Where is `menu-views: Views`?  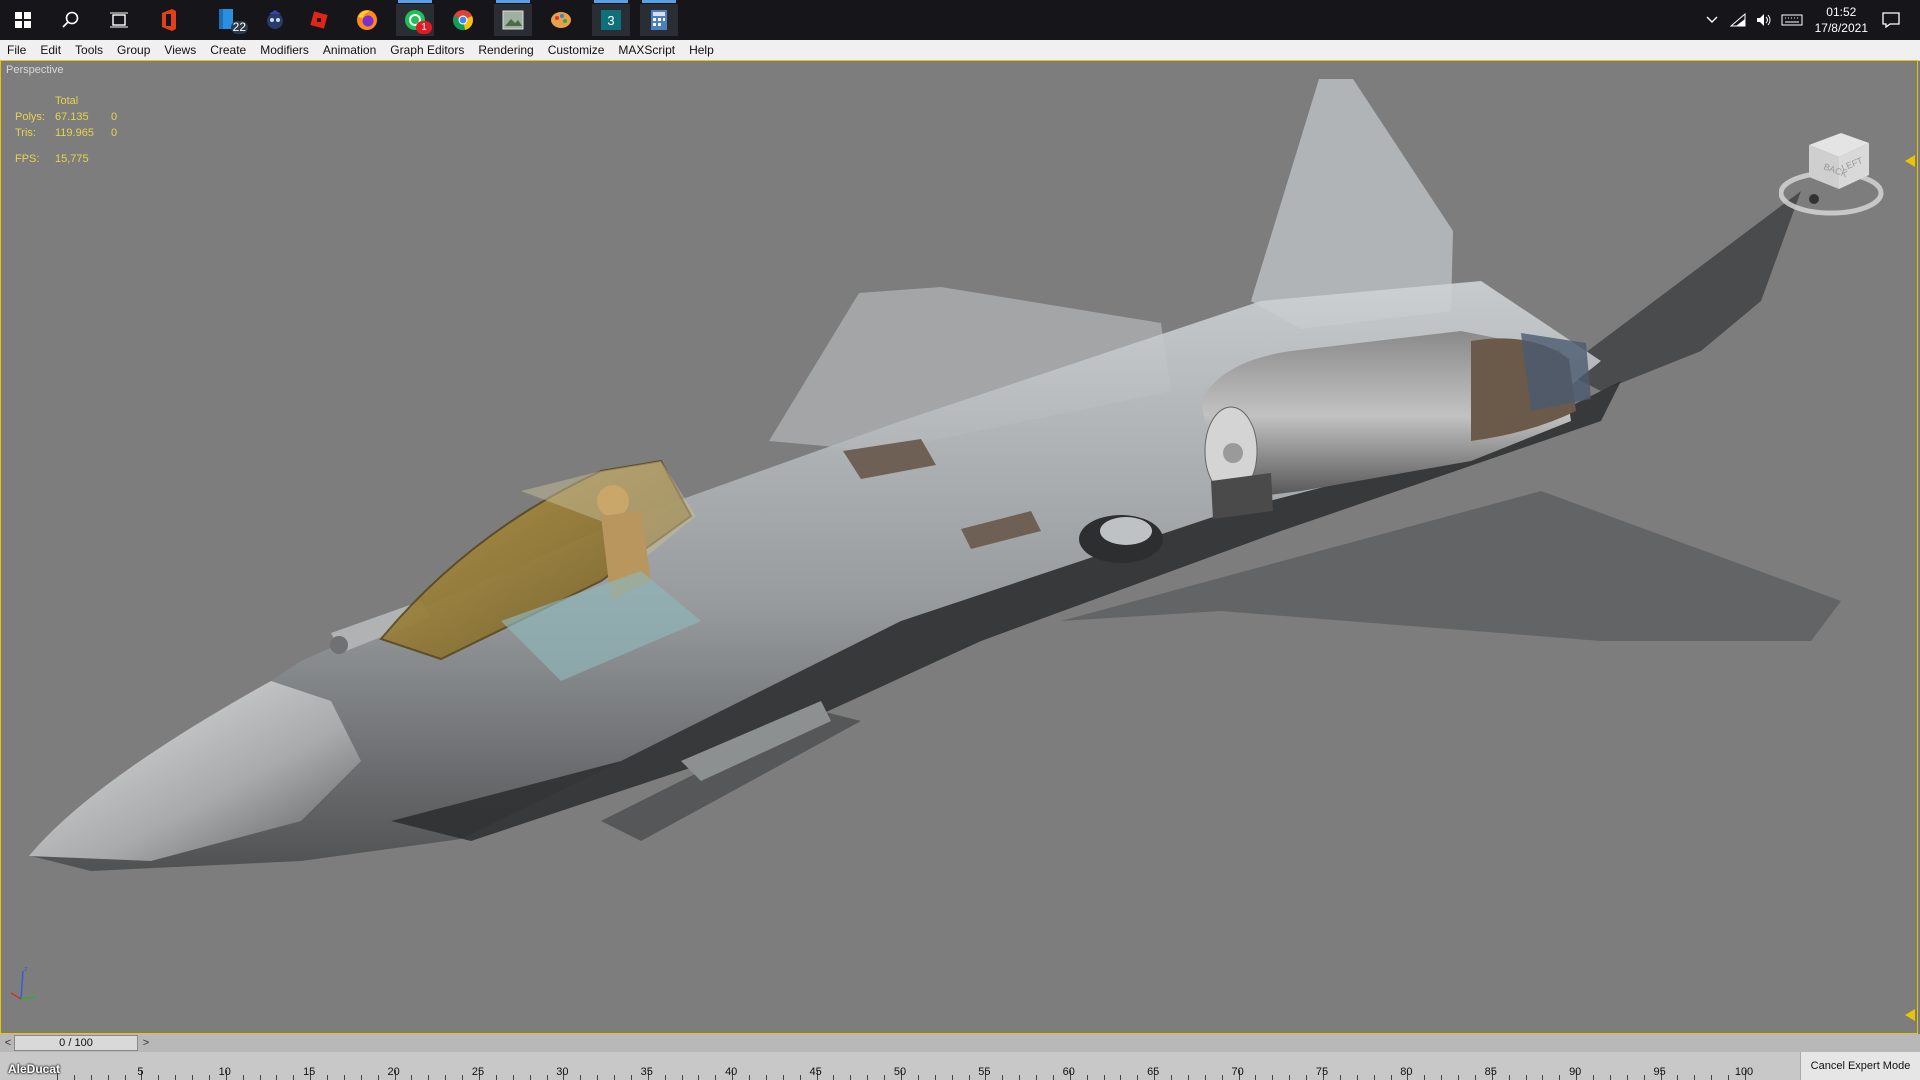 menu-views: Views is located at coordinates (180, 50).